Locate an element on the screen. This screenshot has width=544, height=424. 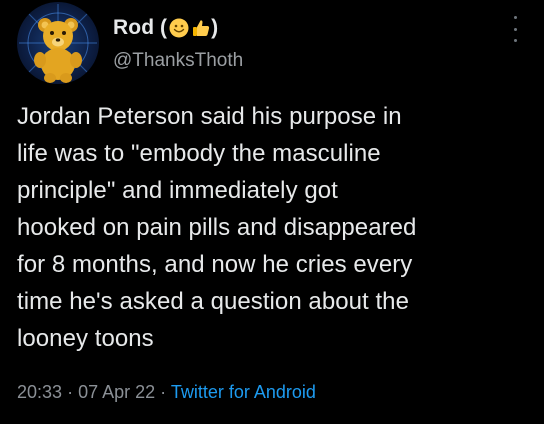
tweet-source-link: Twitter for Android is located at coordinates (243, 392).